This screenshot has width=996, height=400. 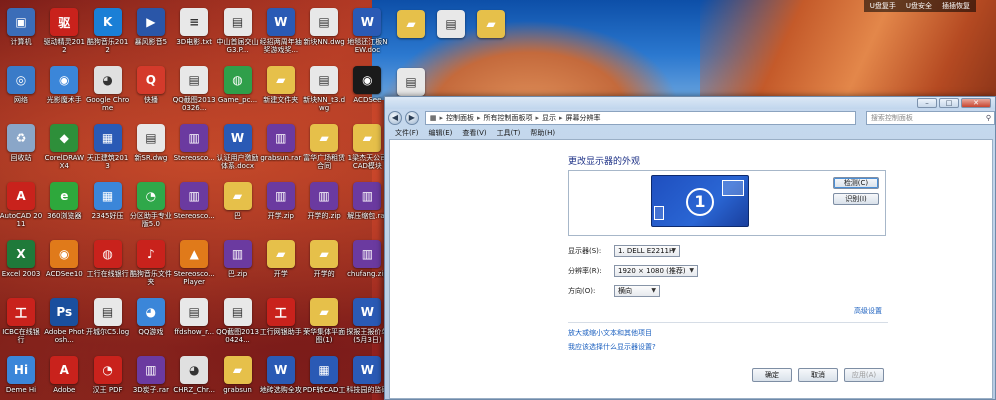 What do you see at coordinates (647, 251) in the screenshot?
I see `display-select: 1. DELL E2211H ▼` at bounding box center [647, 251].